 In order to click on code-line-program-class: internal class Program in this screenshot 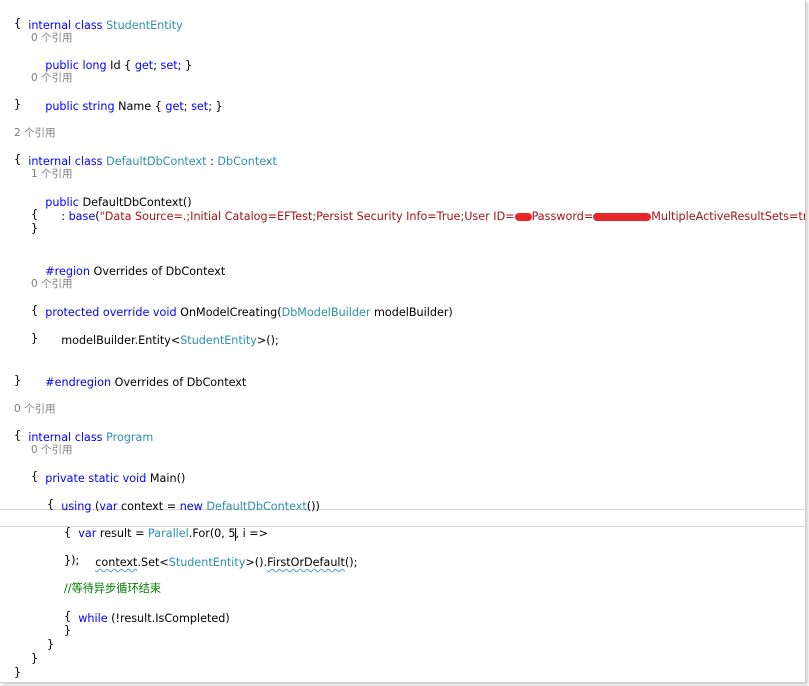, I will do `click(91, 437)`.